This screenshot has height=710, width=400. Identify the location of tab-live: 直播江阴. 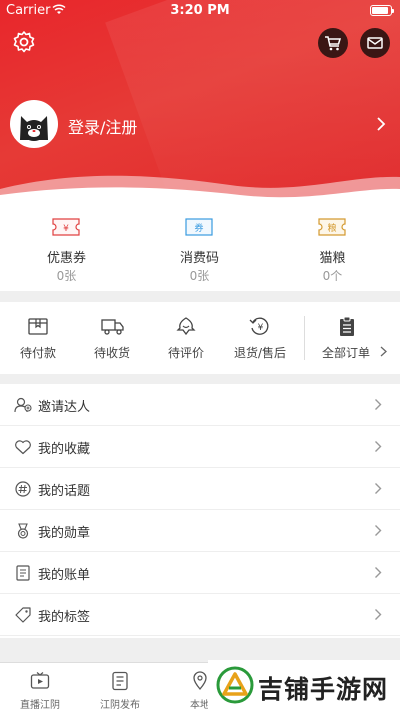
(40, 686).